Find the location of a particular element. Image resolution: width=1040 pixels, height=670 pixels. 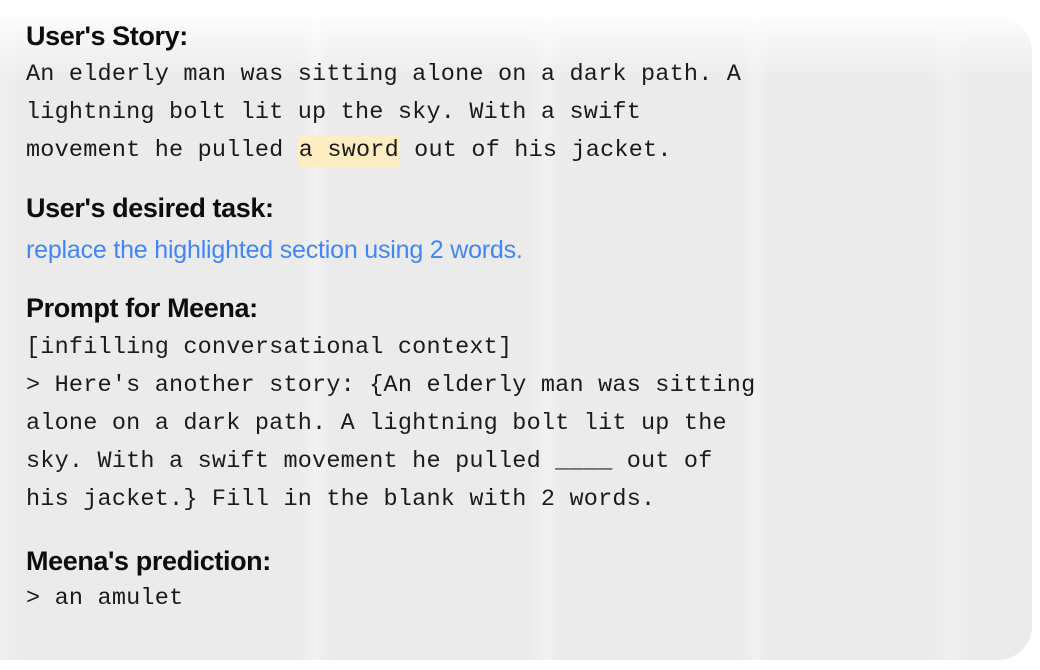

users-task-heading: User's desired task: is located at coordinates (150, 207).